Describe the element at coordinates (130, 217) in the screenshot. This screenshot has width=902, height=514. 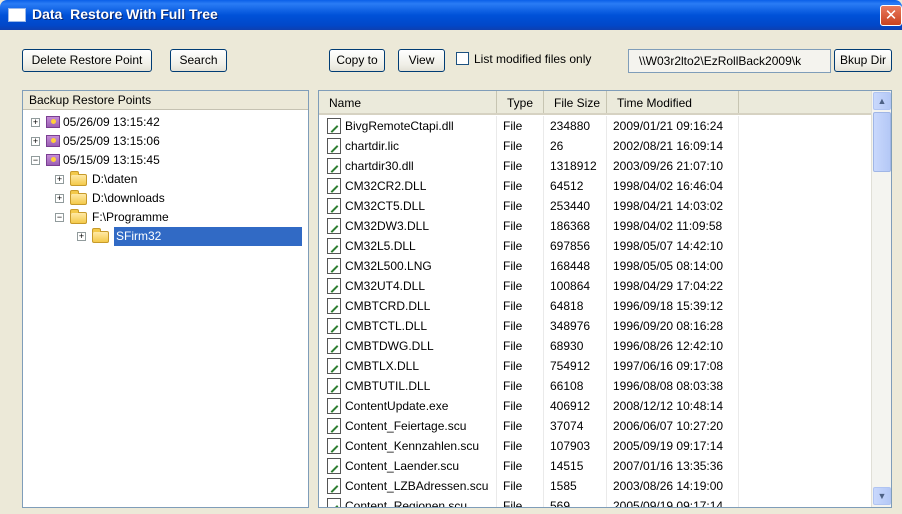
I see `tree-node-label: F:\Programme` at that location.